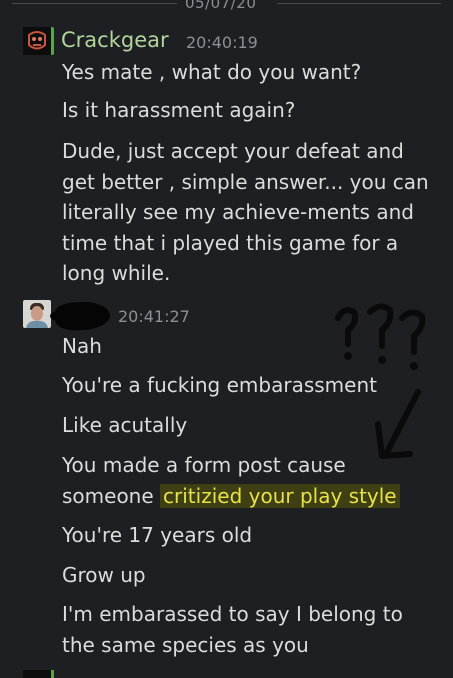 Image resolution: width=453 pixels, height=678 pixels. What do you see at coordinates (37, 324) in the screenshot?
I see `avatar-shirt` at bounding box center [37, 324].